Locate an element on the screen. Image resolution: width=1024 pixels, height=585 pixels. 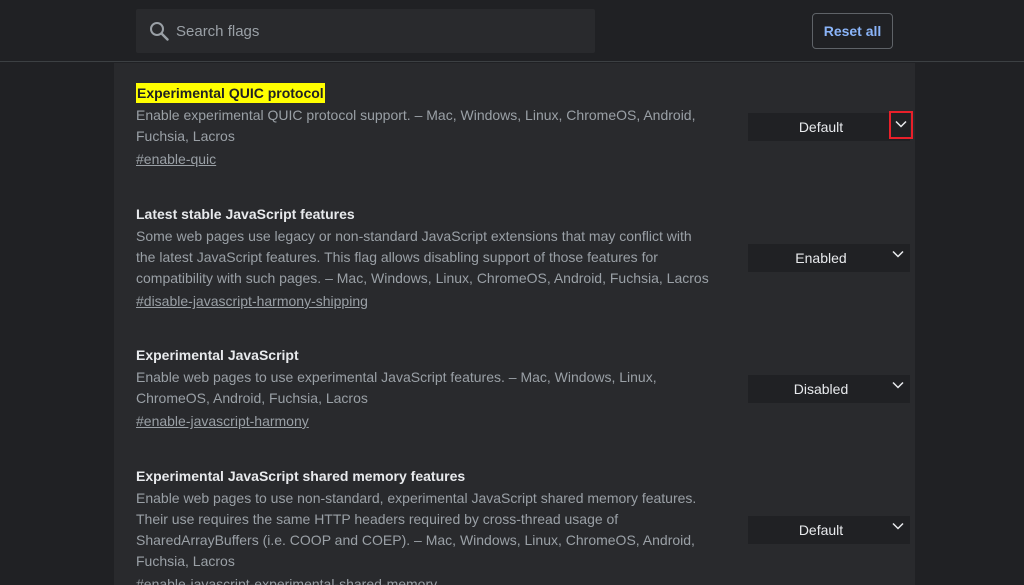
flag-state-select: Enabled is located at coordinates (829, 258).